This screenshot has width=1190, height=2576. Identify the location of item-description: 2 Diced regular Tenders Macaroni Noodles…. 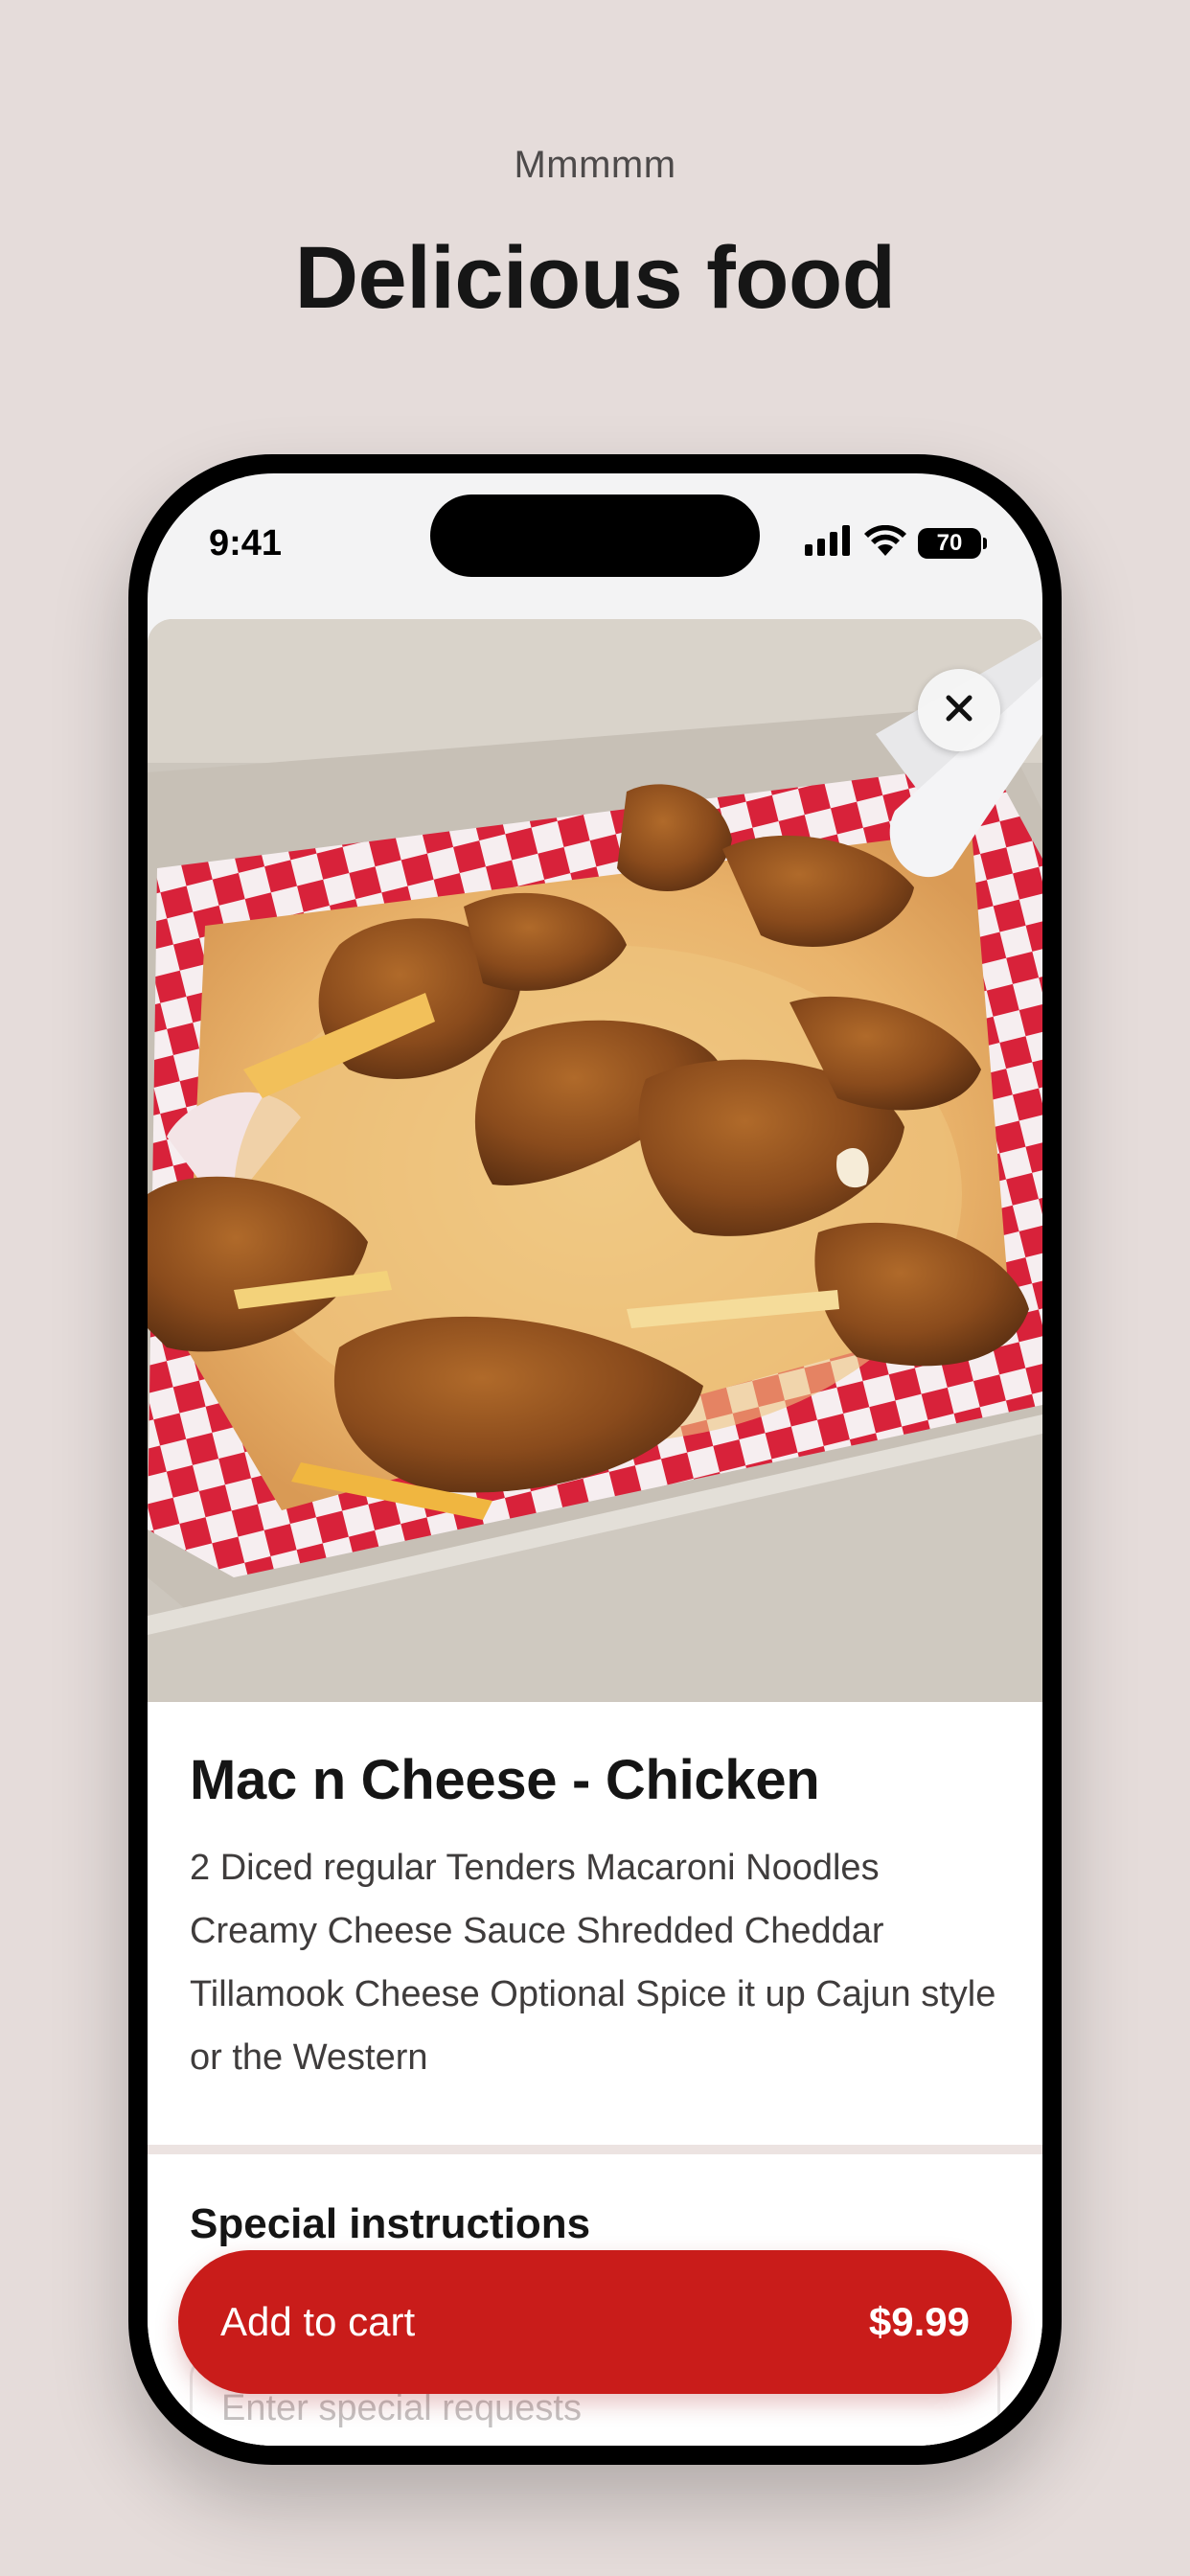
(593, 1963).